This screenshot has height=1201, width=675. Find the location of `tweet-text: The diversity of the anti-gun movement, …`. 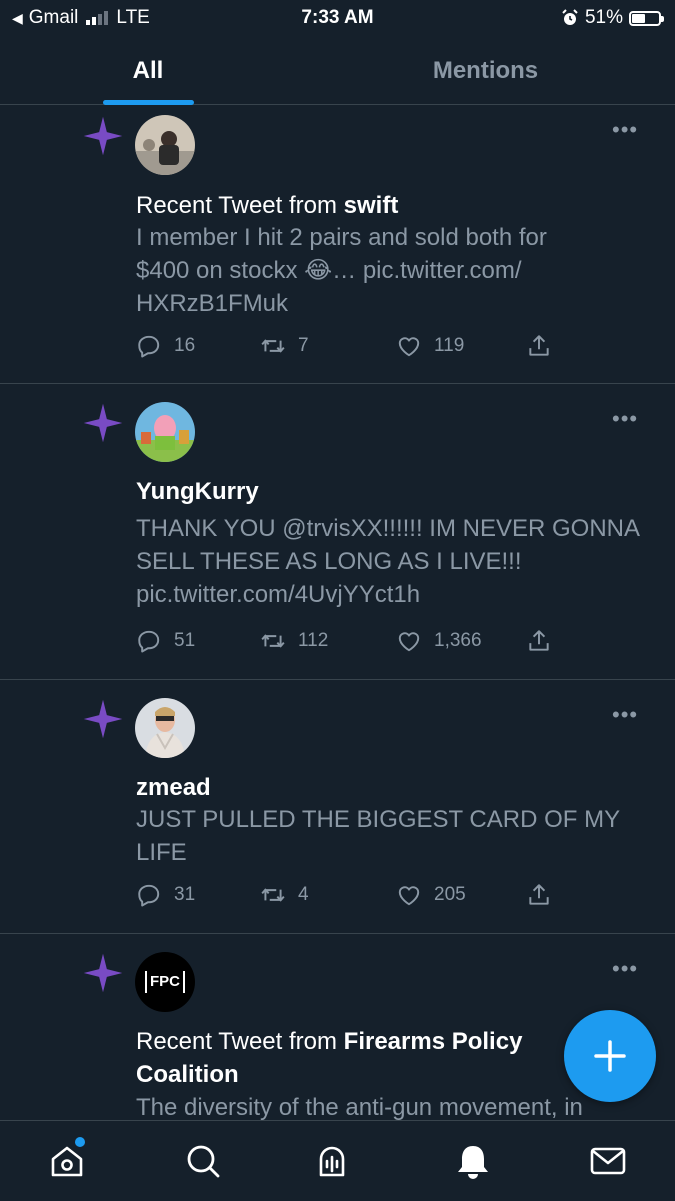

tweet-text: The diversity of the anti-gun movement, … is located at coordinates (396, 1105).